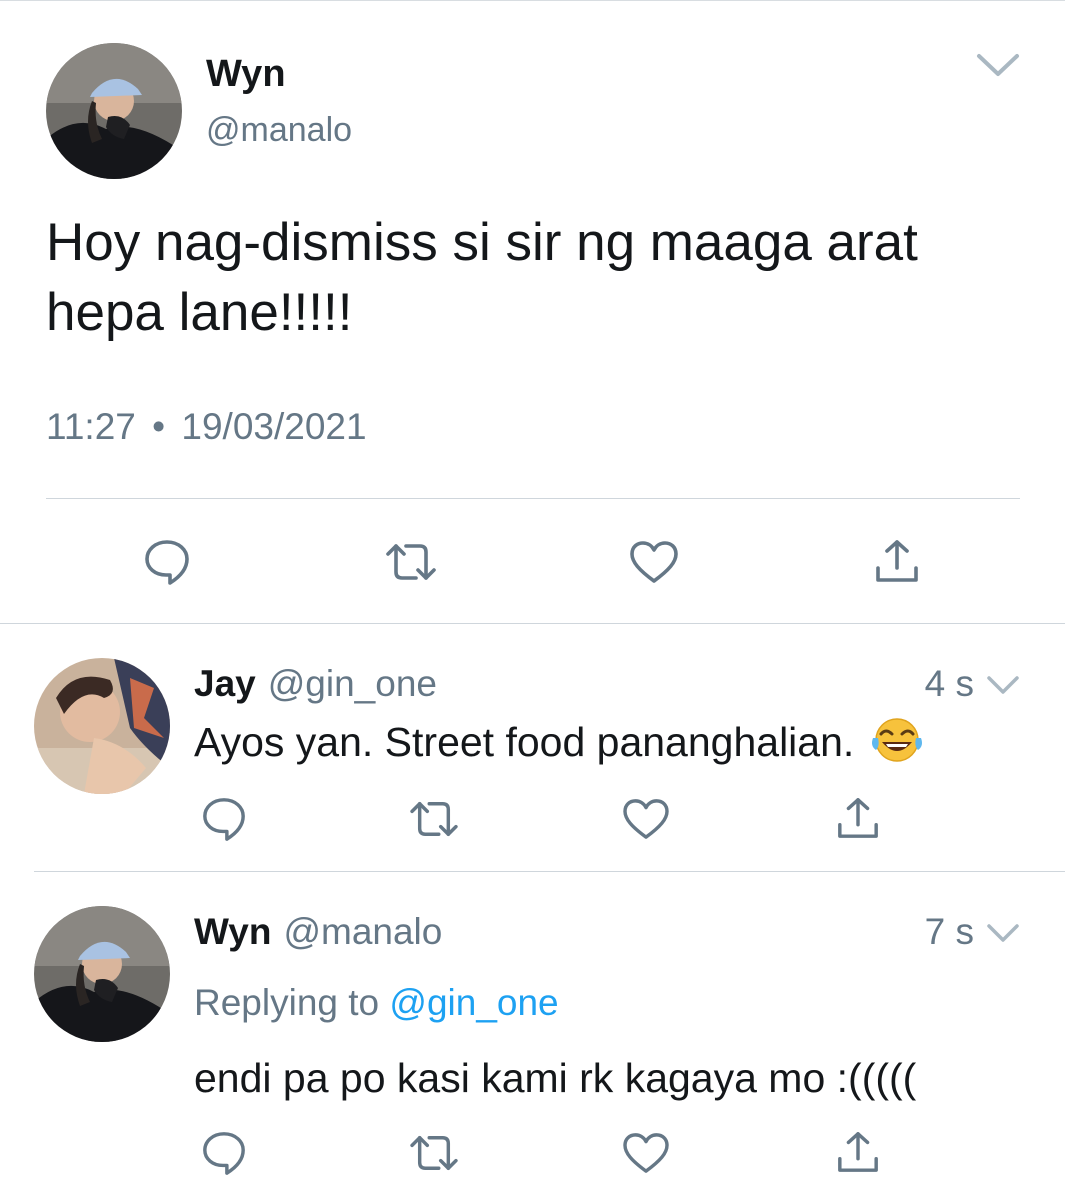  I want to click on reply-header: Wyn @manalo, so click(544, 932).